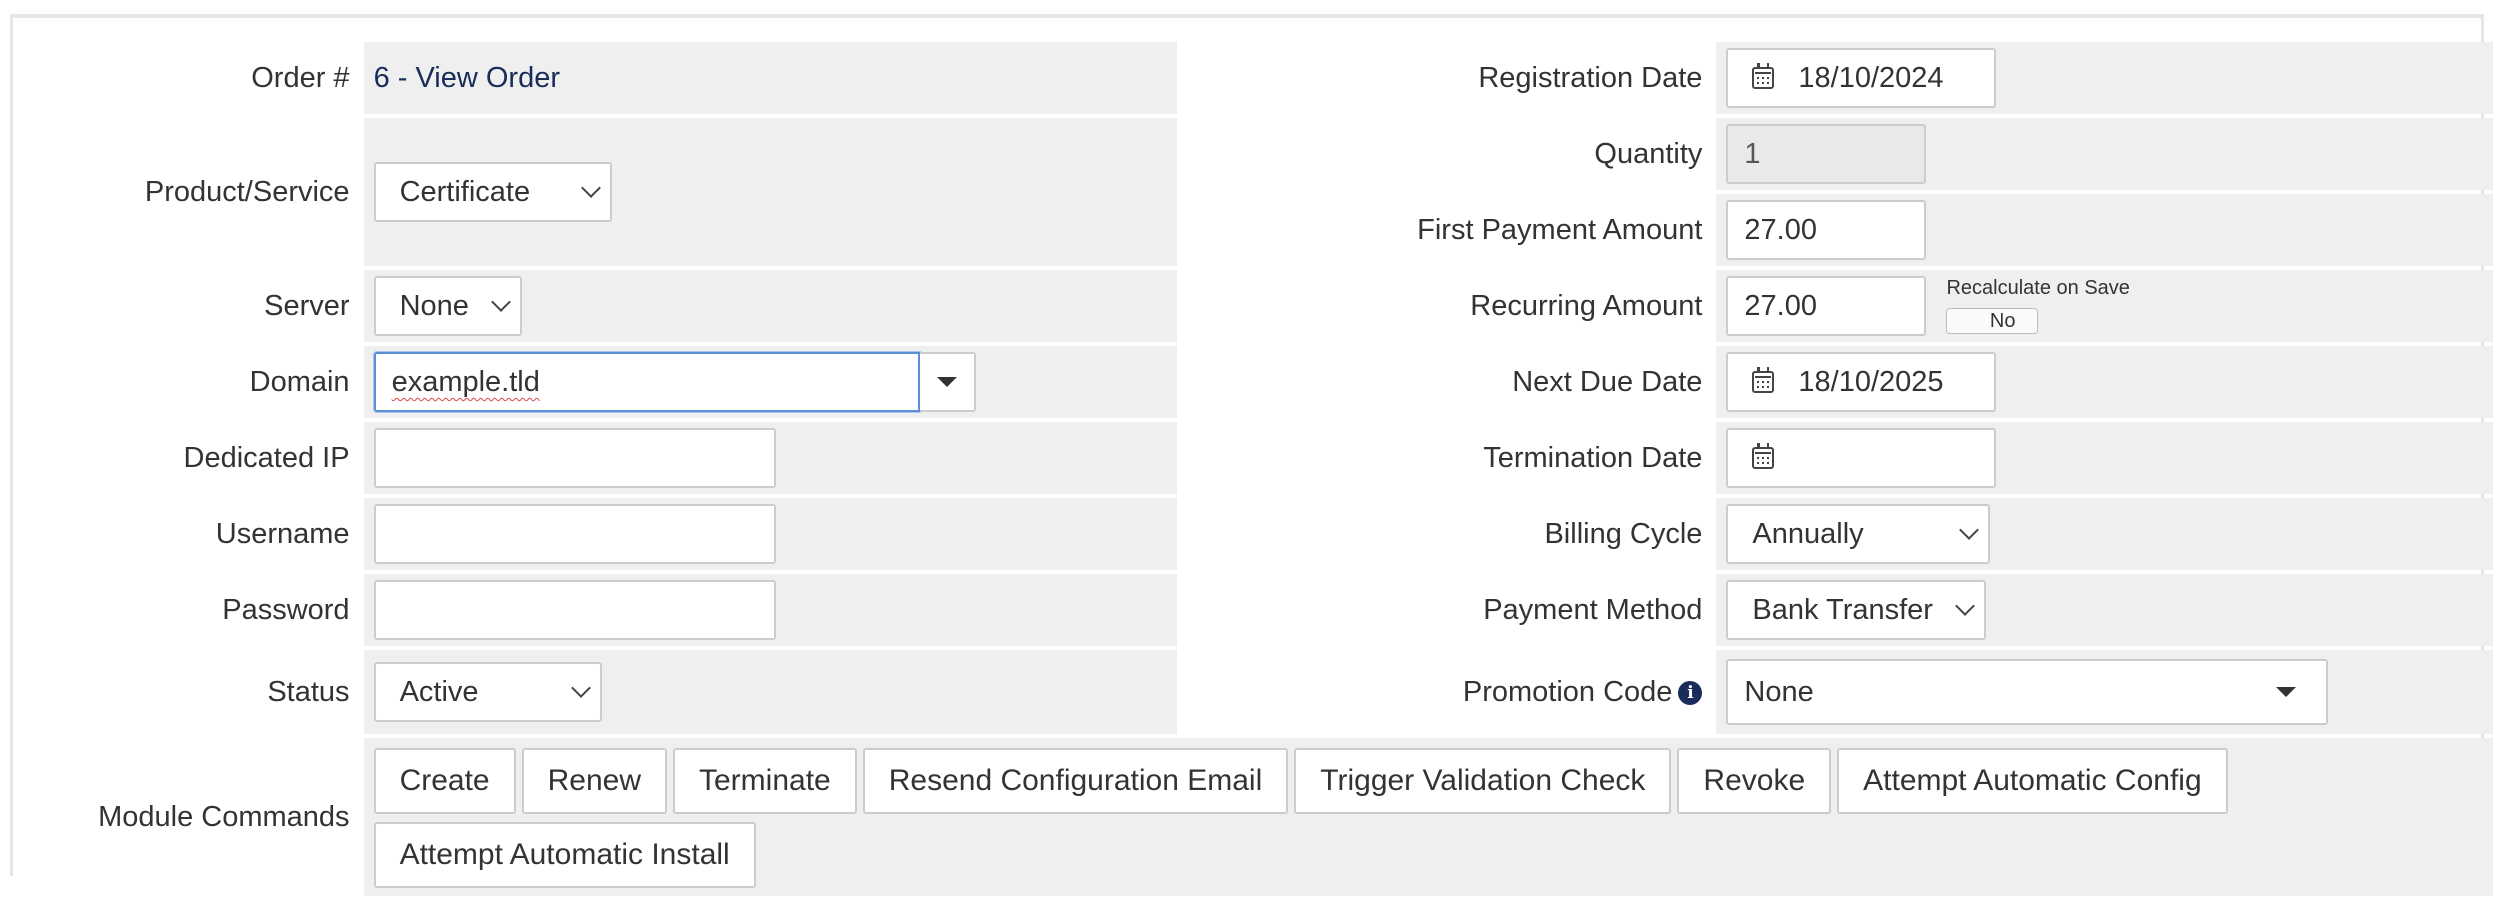 The image size is (2494, 900). What do you see at coordinates (299, 381) in the screenshot?
I see `domain-label: Domain` at bounding box center [299, 381].